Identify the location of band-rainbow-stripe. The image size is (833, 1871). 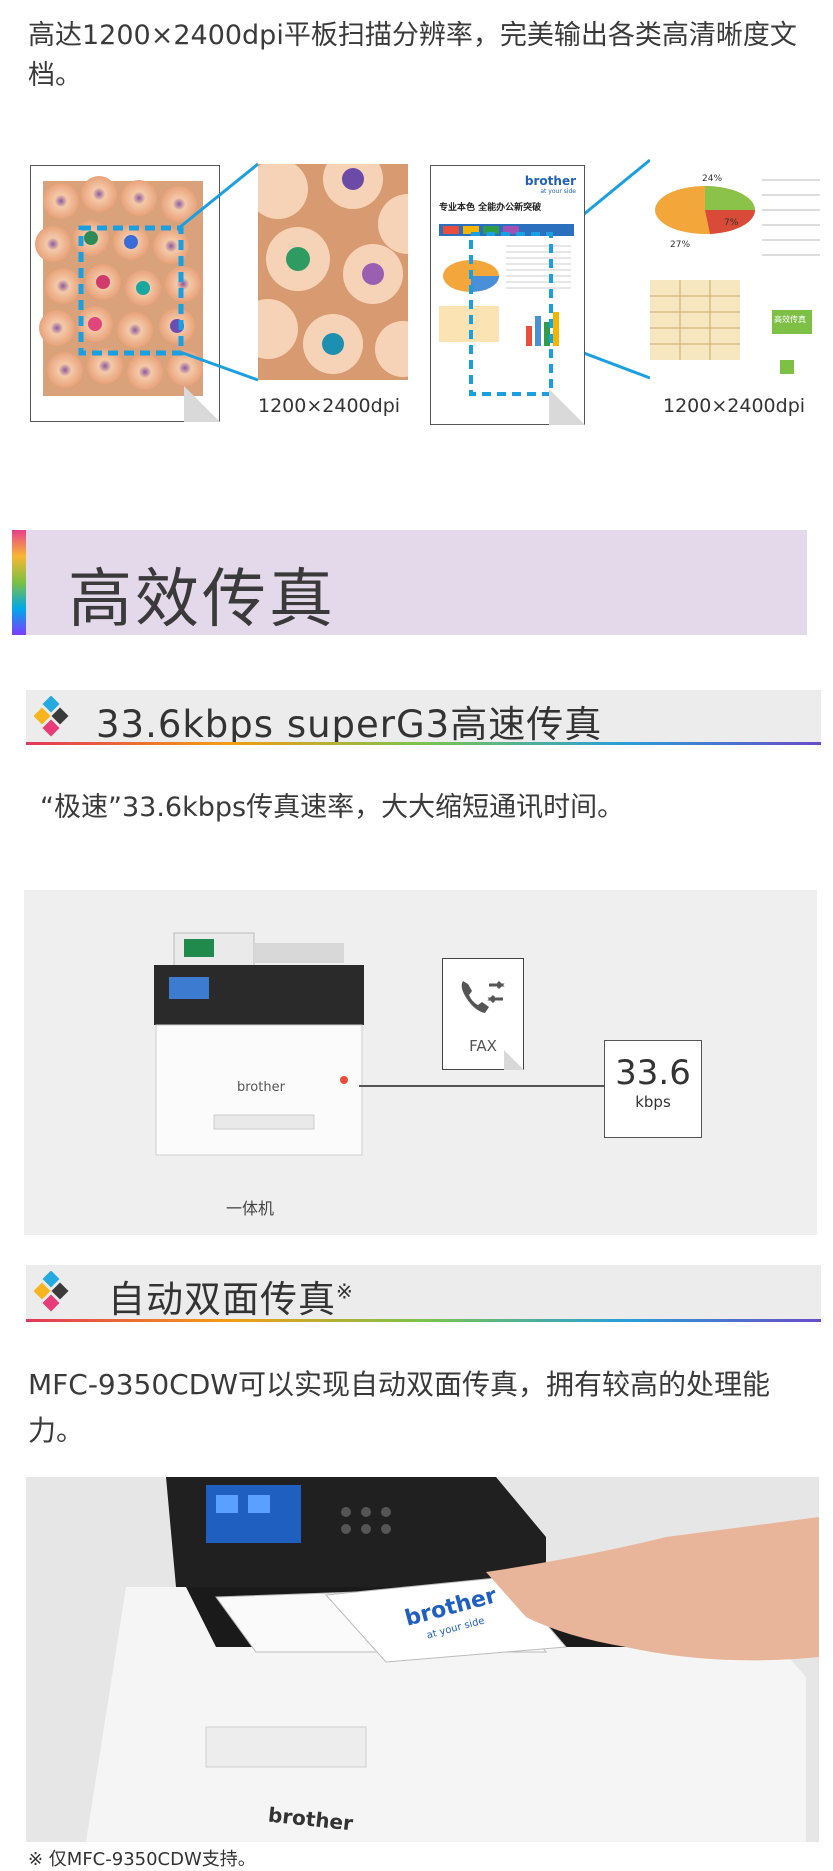
(19, 582).